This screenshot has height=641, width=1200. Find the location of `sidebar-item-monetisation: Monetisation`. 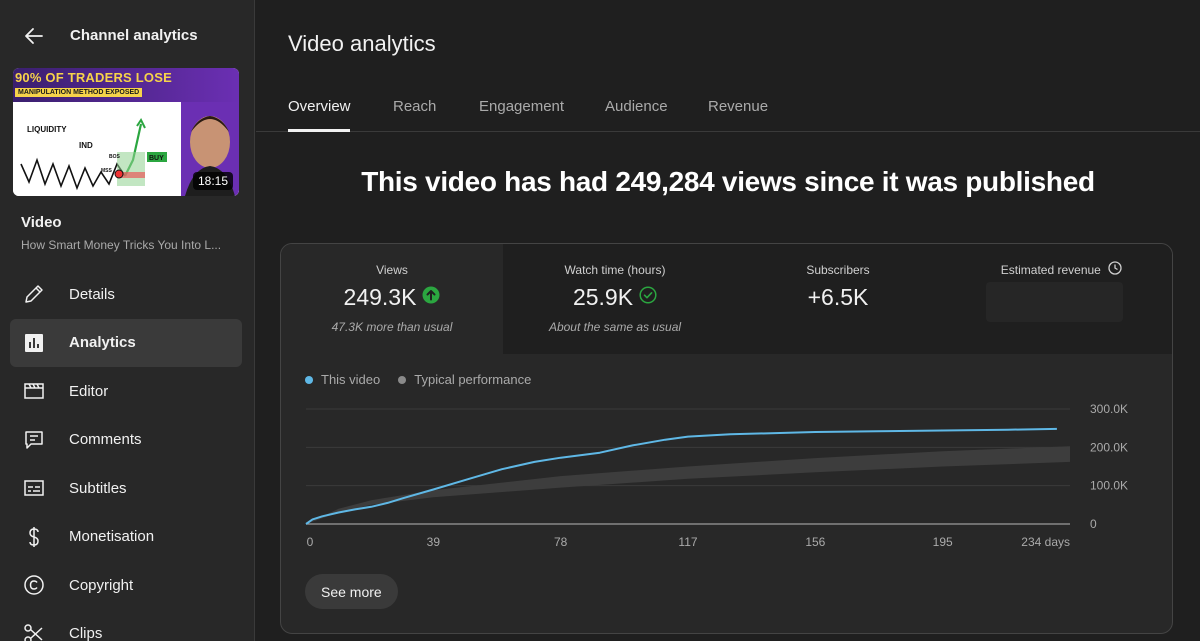

sidebar-item-monetisation: Monetisation is located at coordinates (126, 537).